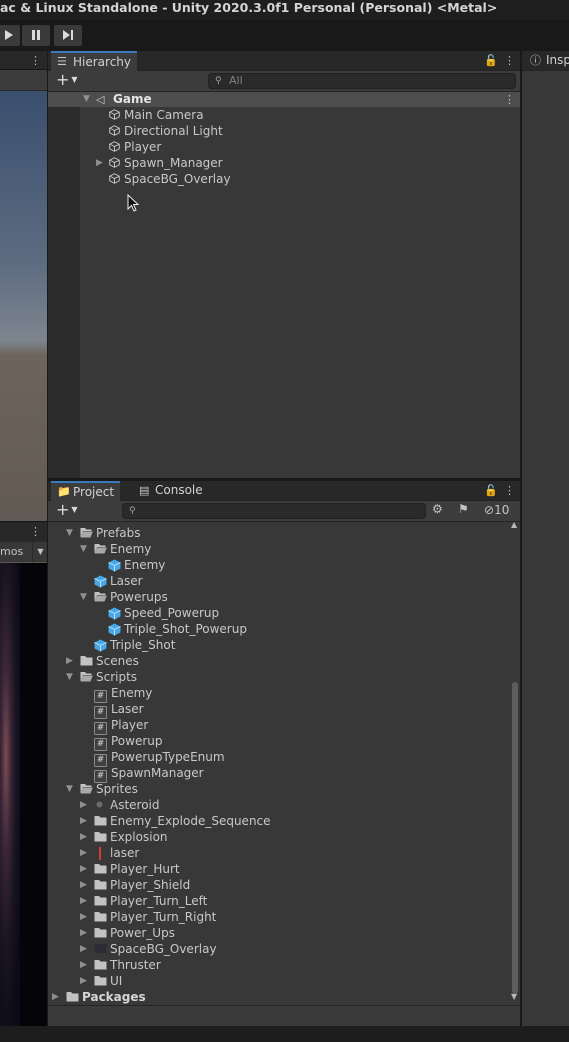 The width and height of the screenshot is (569, 1042). I want to click on project-item: # Player, so click(116, 726).